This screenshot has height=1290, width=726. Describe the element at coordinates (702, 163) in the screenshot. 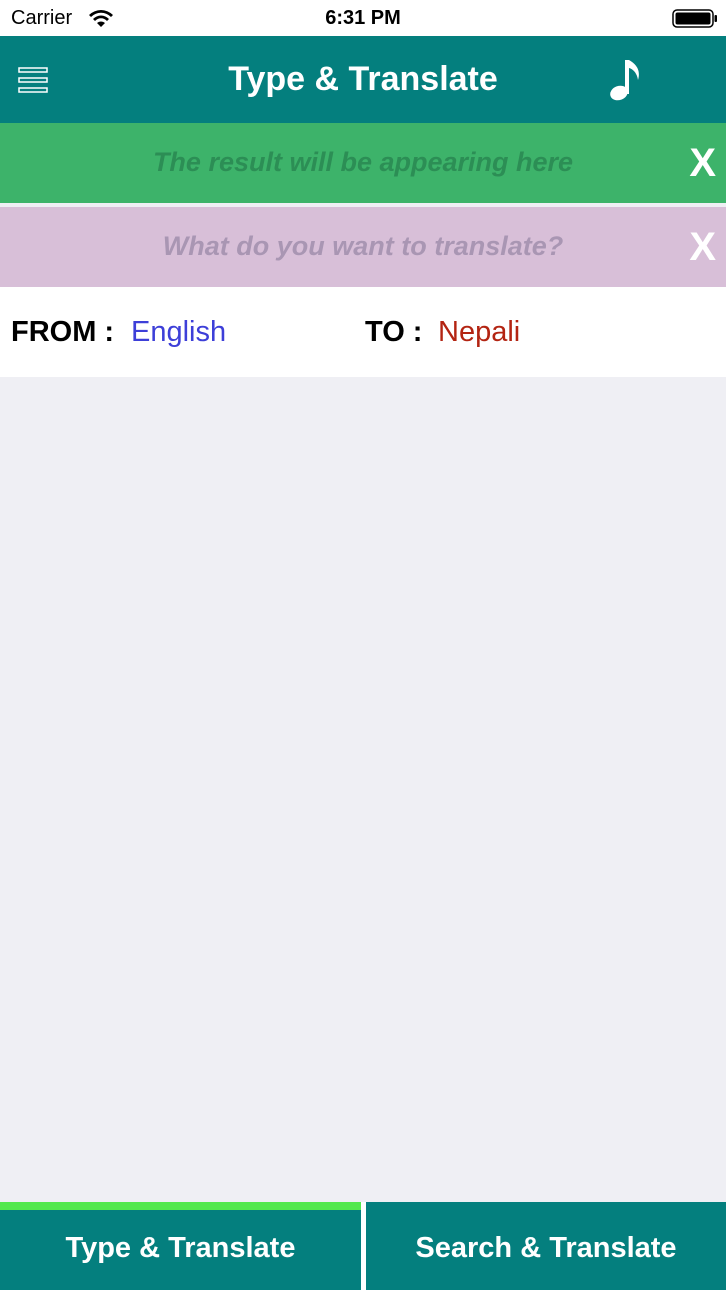

I see `clear-result-button: X` at that location.